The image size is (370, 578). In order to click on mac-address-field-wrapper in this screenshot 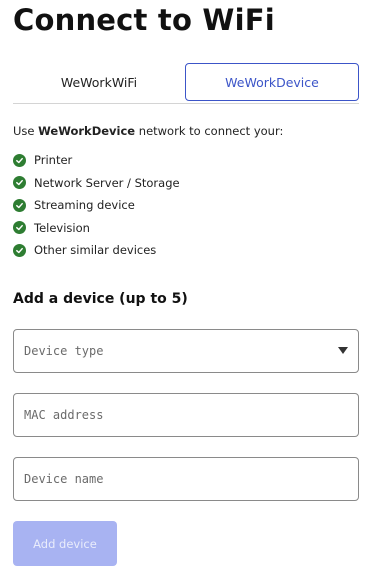, I will do `click(186, 415)`.